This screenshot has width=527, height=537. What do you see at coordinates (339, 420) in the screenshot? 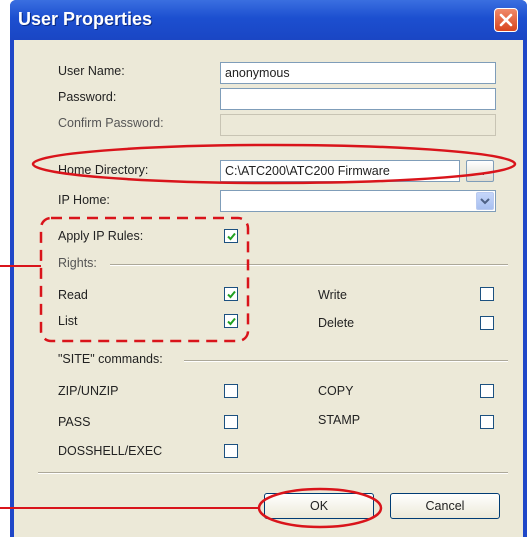
I see `stamp-label: STAMP` at bounding box center [339, 420].